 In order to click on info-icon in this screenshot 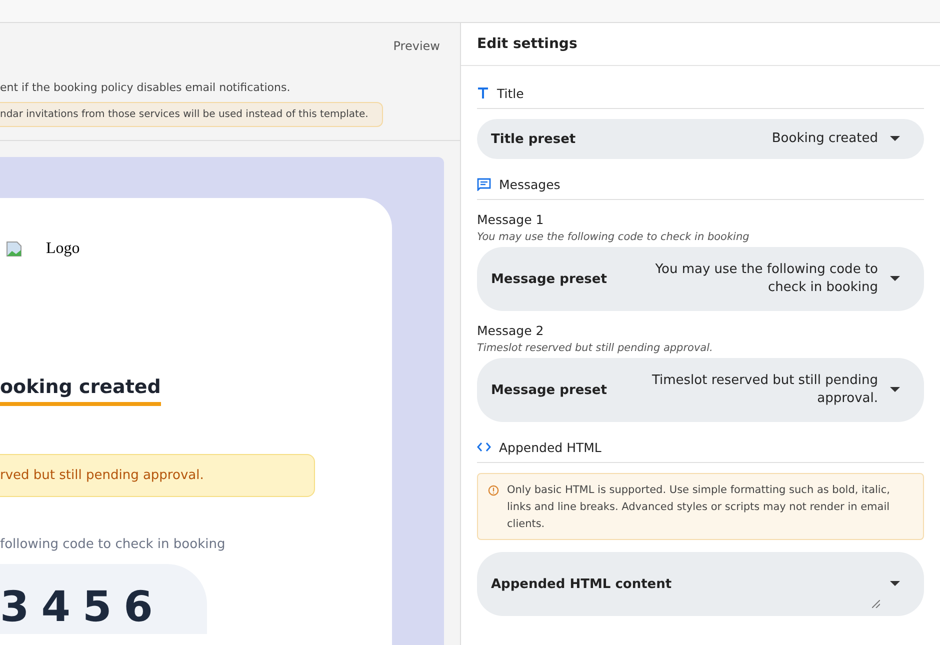, I will do `click(493, 490)`.